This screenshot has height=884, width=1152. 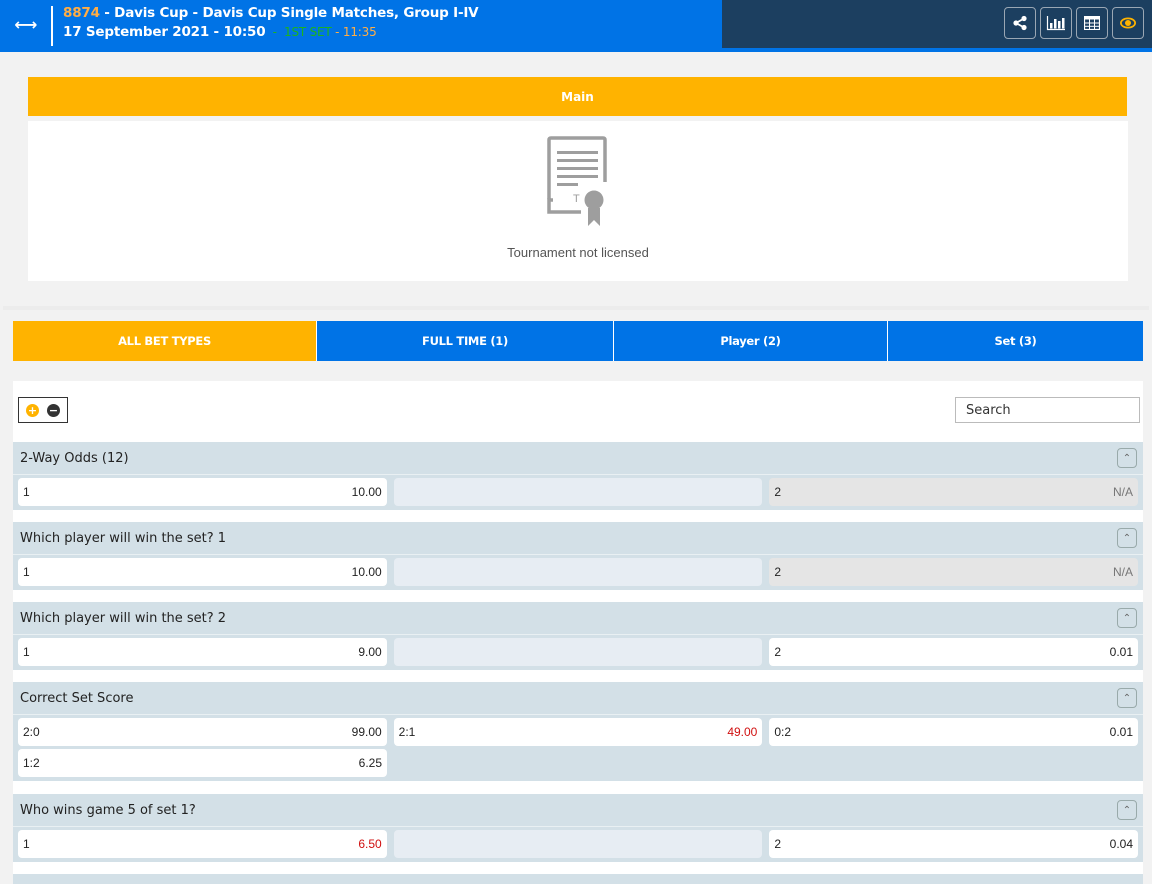 I want to click on event-date-time: 17 September 2021 - 10:50, so click(x=164, y=32).